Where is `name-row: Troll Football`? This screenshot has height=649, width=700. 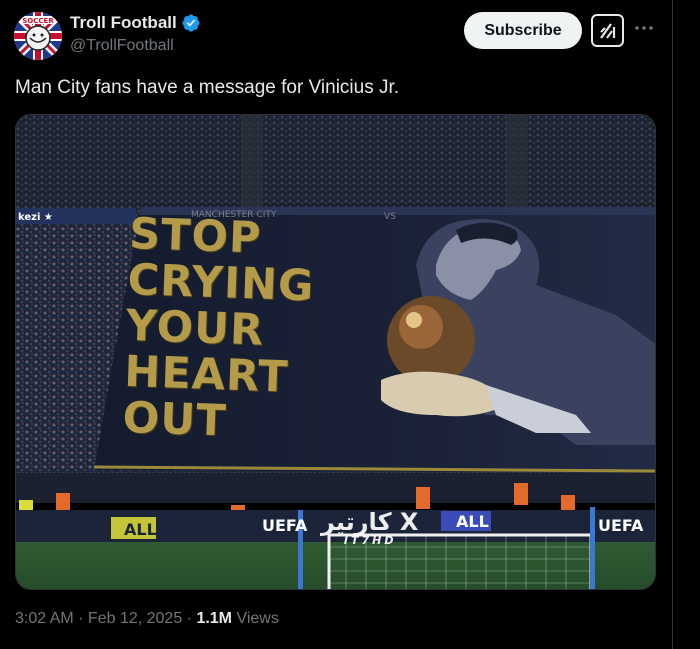
name-row: Troll Football is located at coordinates (135, 23).